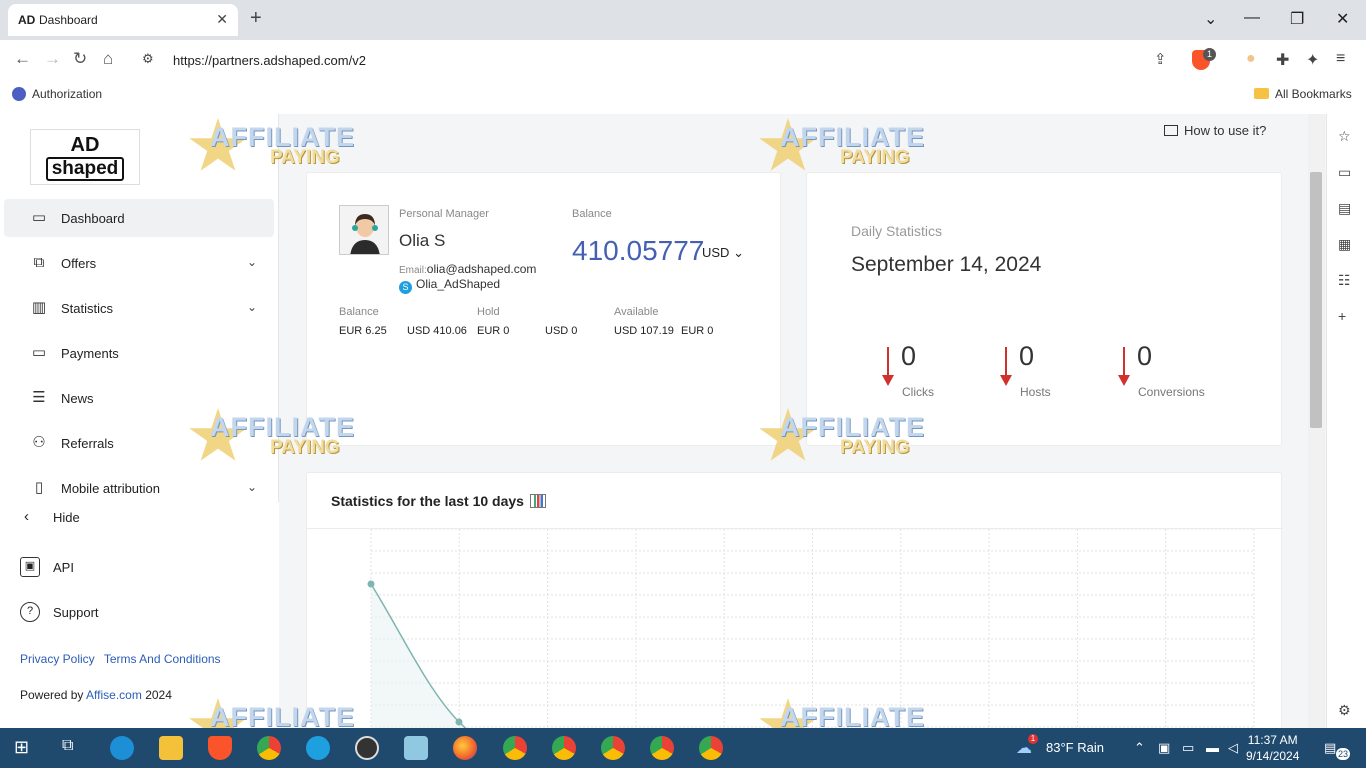 The image size is (1366, 768). What do you see at coordinates (1252, 18) in the screenshot?
I see `minimize-button: —` at bounding box center [1252, 18].